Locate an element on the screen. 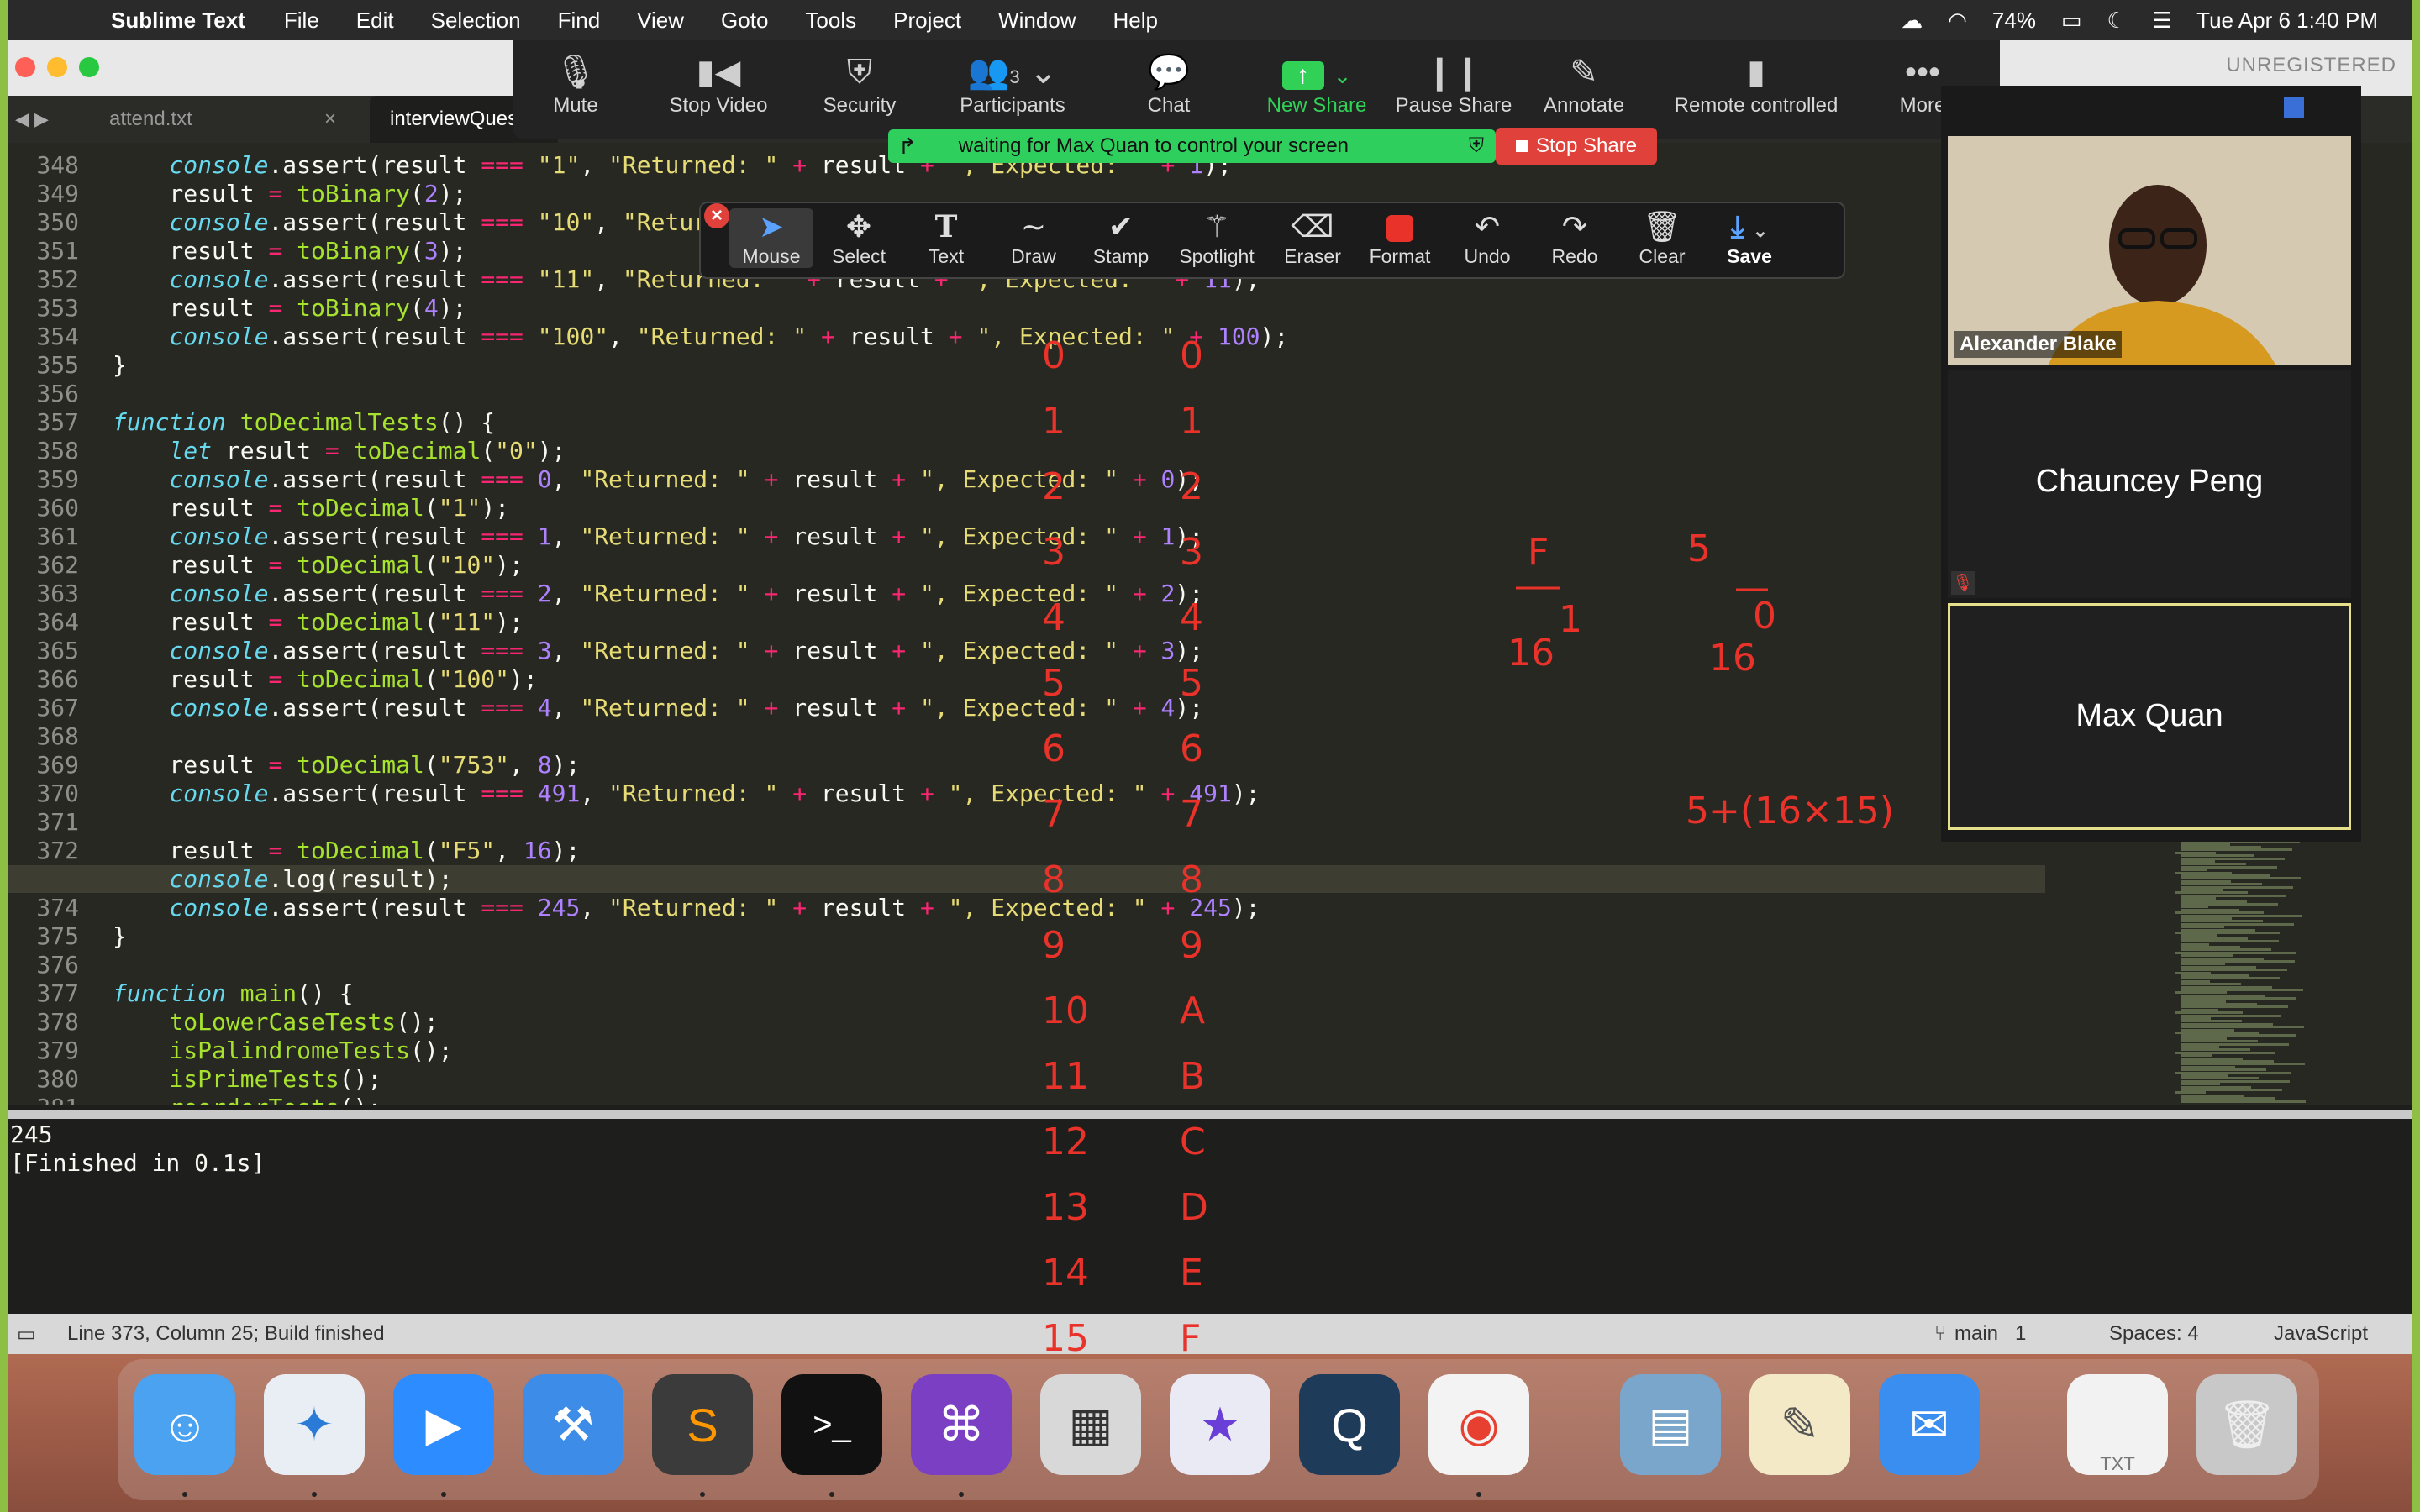 This screenshot has height=1512, width=2420. annotate-format-tool: Format is located at coordinates (1400, 238).